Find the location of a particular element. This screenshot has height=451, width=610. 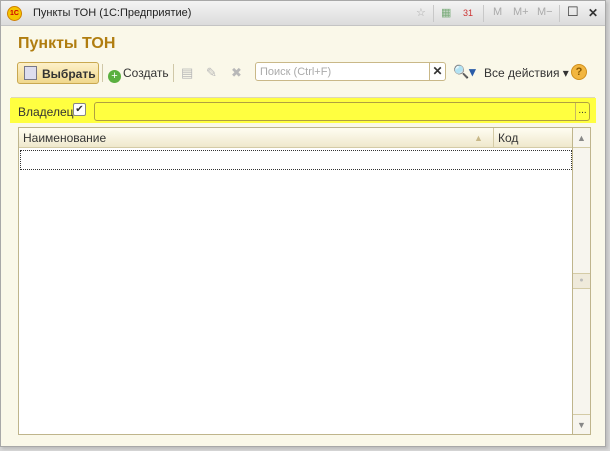

help-icon: ? is located at coordinates (579, 72).